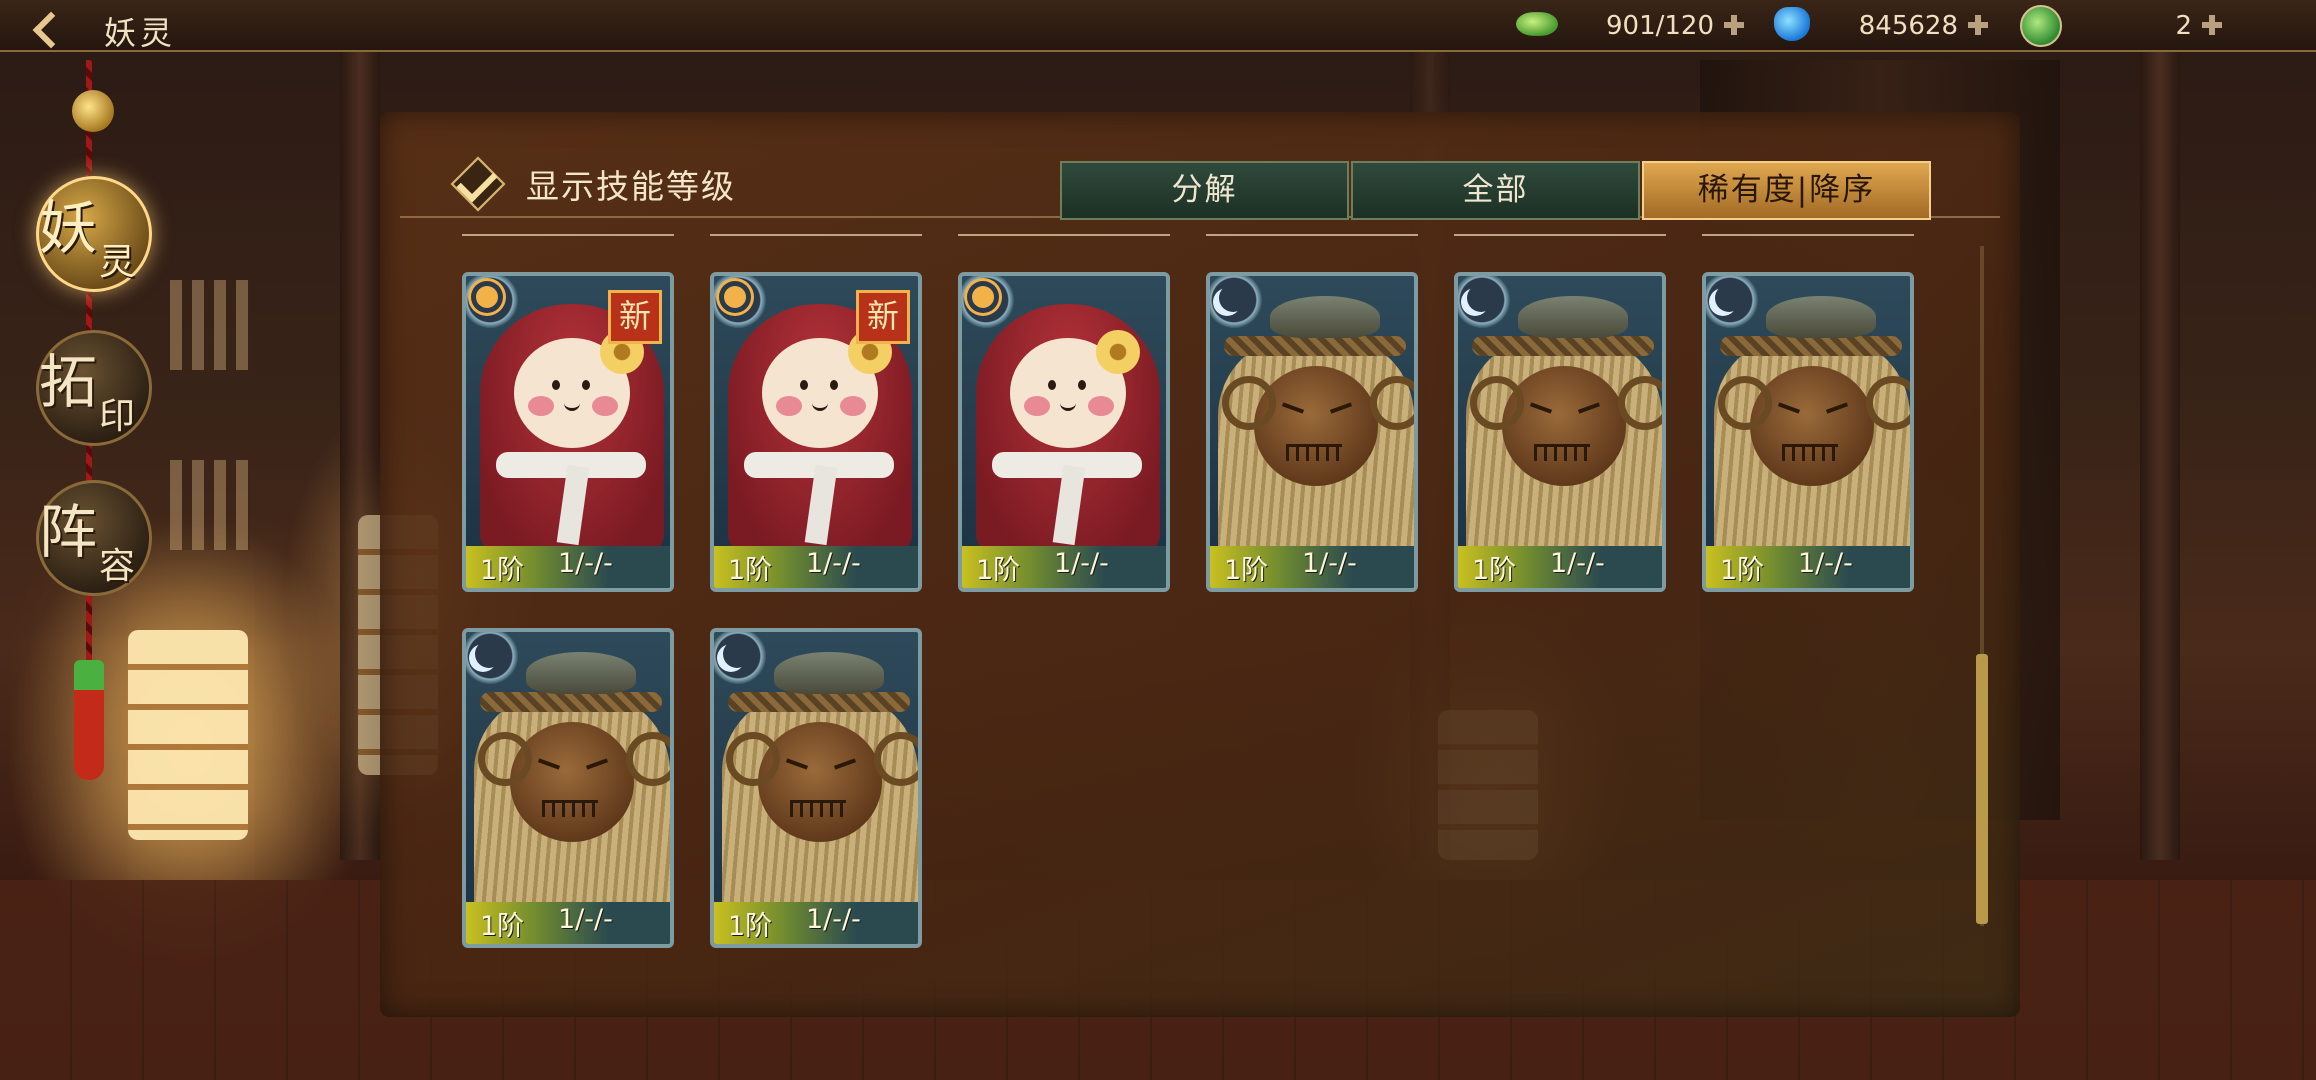 The image size is (2316, 1080). I want to click on side-tab-sublabel: 容, so click(117, 566).